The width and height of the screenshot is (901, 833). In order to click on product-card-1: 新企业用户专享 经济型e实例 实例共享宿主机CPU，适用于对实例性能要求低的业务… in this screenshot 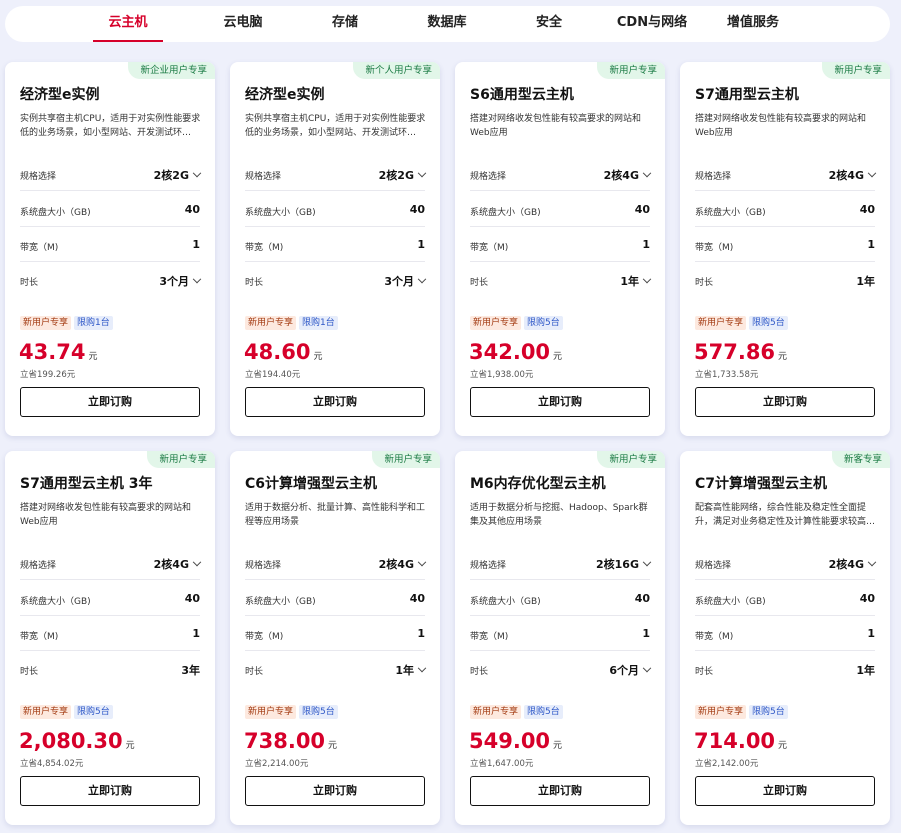, I will do `click(110, 249)`.